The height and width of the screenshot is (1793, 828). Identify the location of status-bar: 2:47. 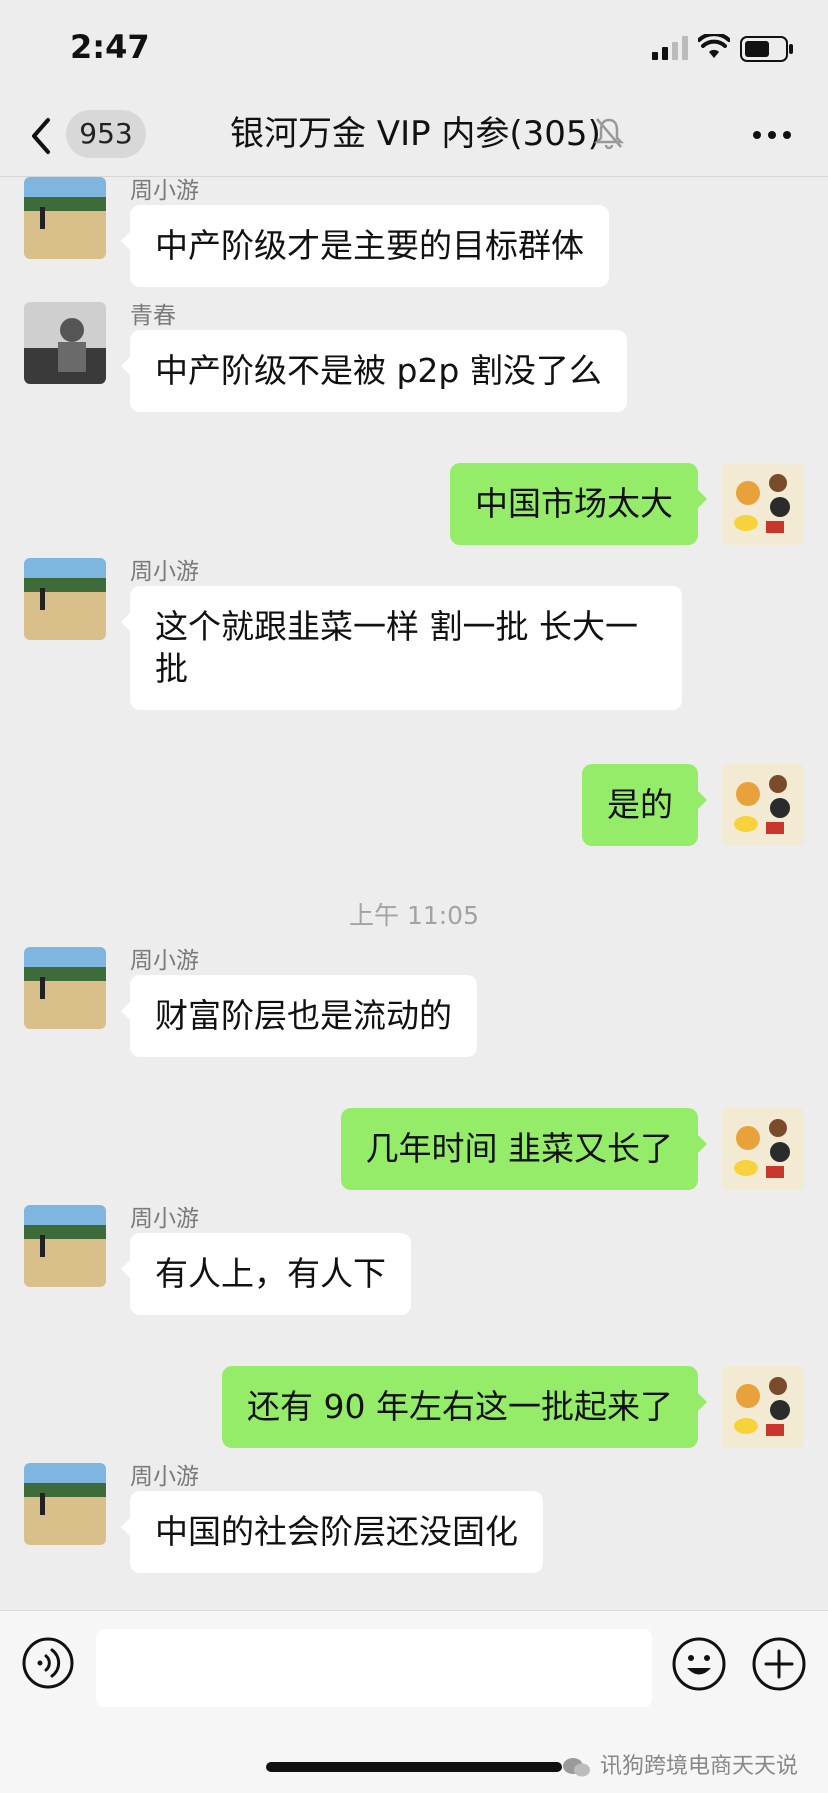
(414, 50).